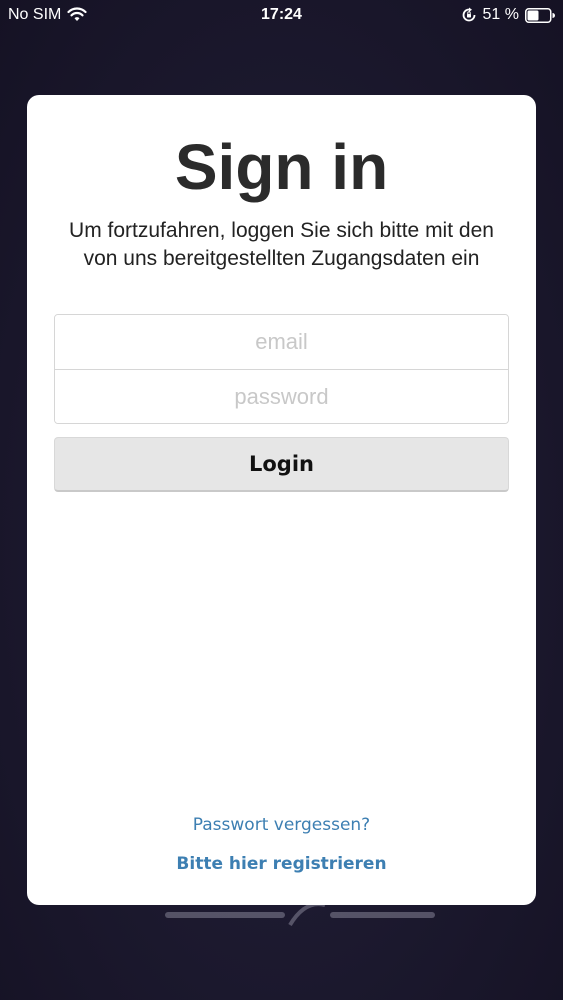  I want to click on status-right: 51 %, so click(508, 15).